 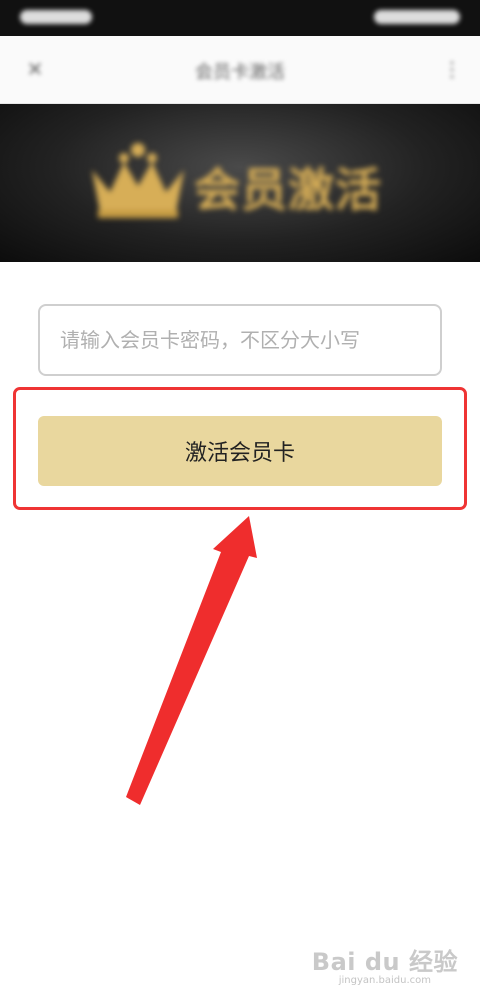 I want to click on nav-bar: ✕ 会员卡激活 ⋮, so click(x=240, y=70).